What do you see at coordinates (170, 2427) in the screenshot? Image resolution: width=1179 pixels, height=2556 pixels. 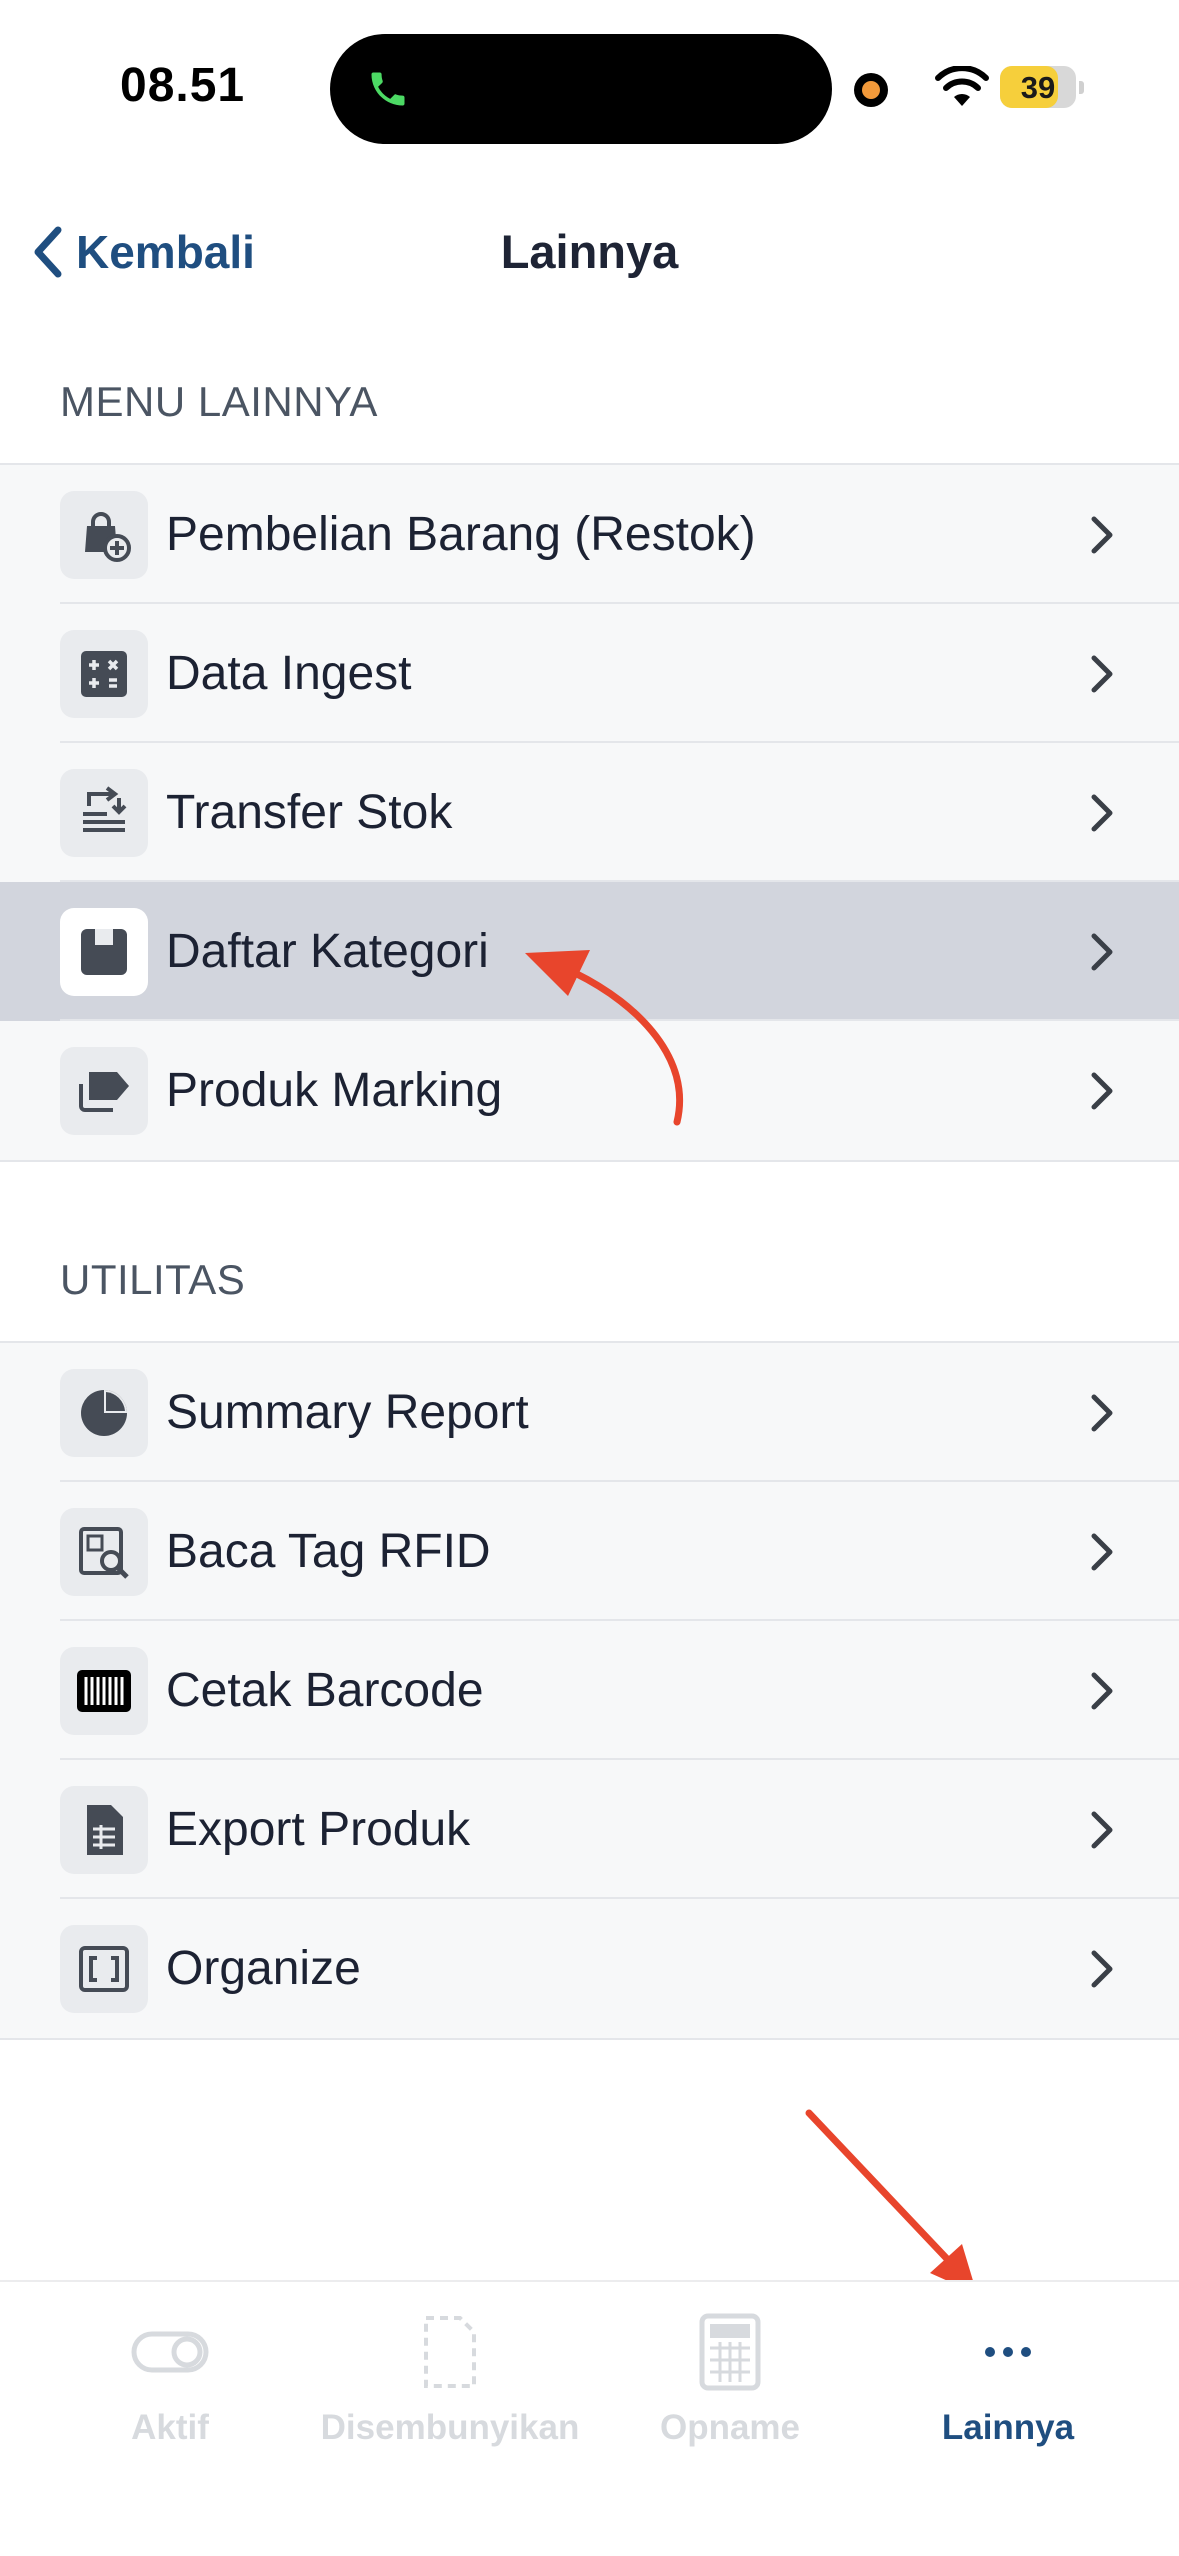 I see `tab-label: Aktif` at bounding box center [170, 2427].